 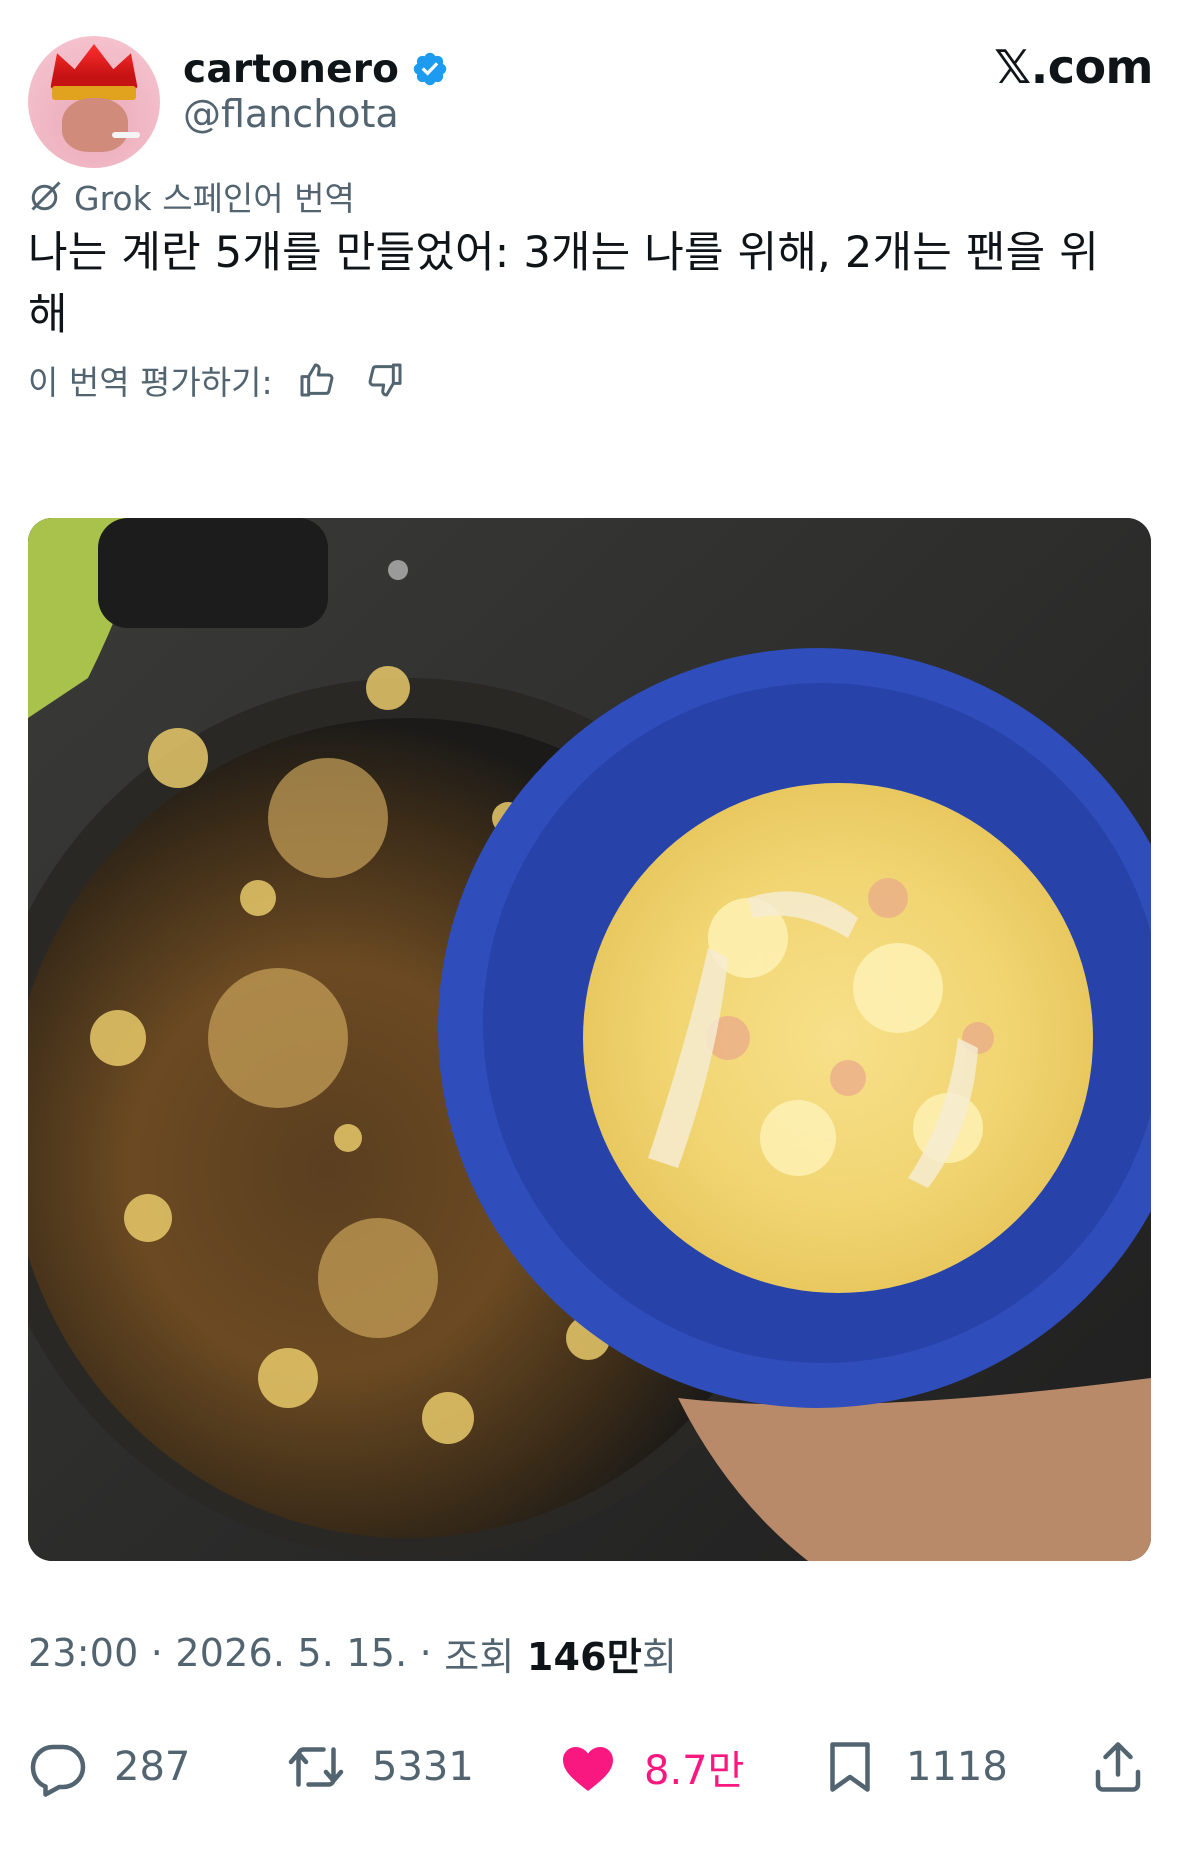 I want to click on tweet-text: 나는 계란 5개를 만들었어: 3개는 나를 위해, 2개는 팬을 위해, so click(x=564, y=284).